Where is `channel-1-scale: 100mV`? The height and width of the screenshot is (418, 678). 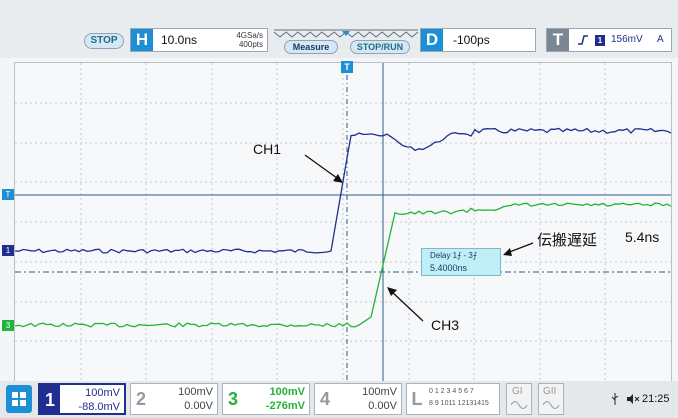 channel-1-scale: 100mV is located at coordinates (102, 393).